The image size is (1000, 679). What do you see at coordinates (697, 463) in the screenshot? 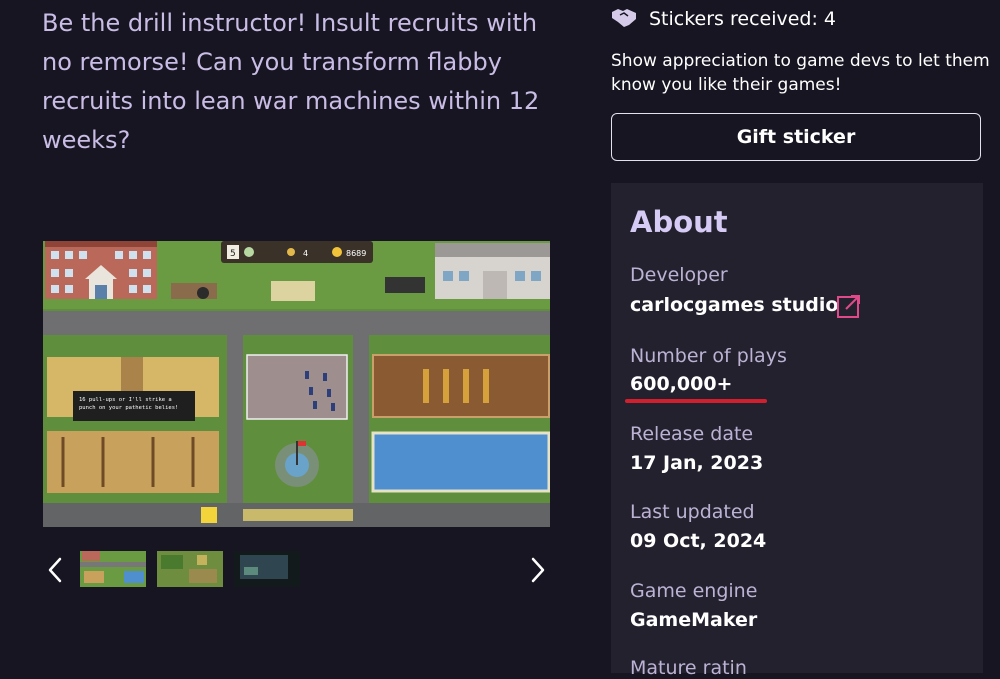
I see `release-value: 17 Jan, 2023` at bounding box center [697, 463].